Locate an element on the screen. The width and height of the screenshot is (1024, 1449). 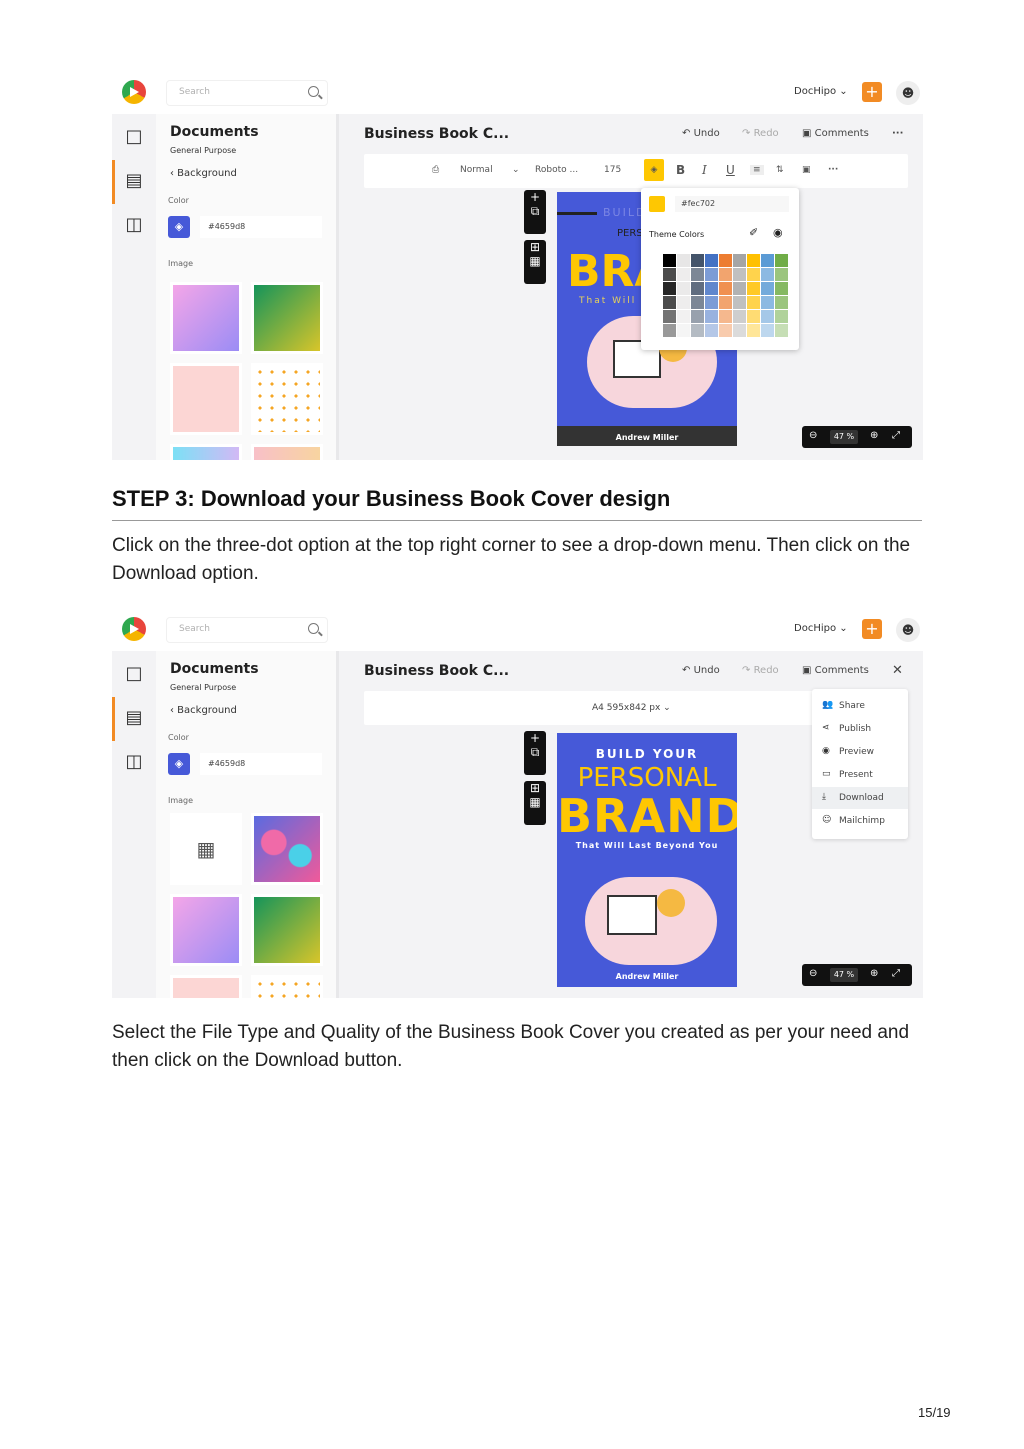
chevron-down-icon: ⌄ is located at coordinates (516, 170).